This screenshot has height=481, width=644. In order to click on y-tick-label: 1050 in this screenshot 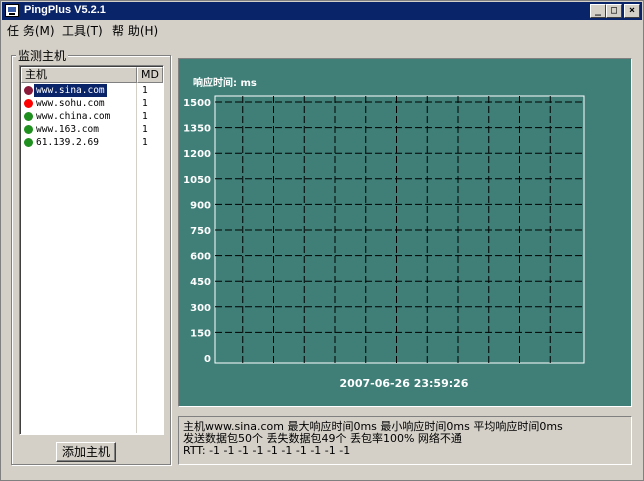, I will do `click(197, 180)`.